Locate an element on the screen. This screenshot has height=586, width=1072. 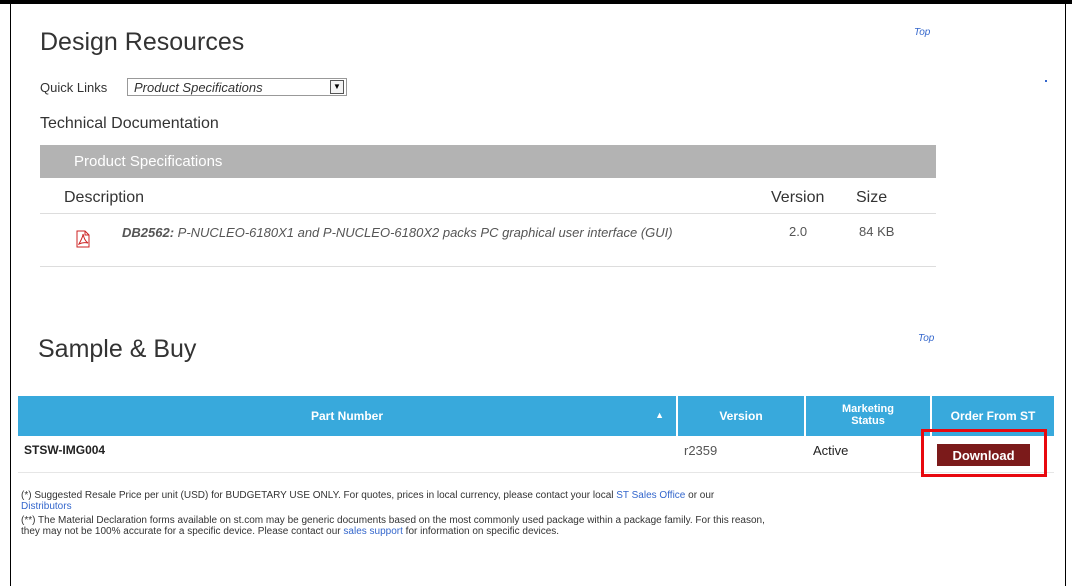
page-frame-top is located at coordinates (536, 2).